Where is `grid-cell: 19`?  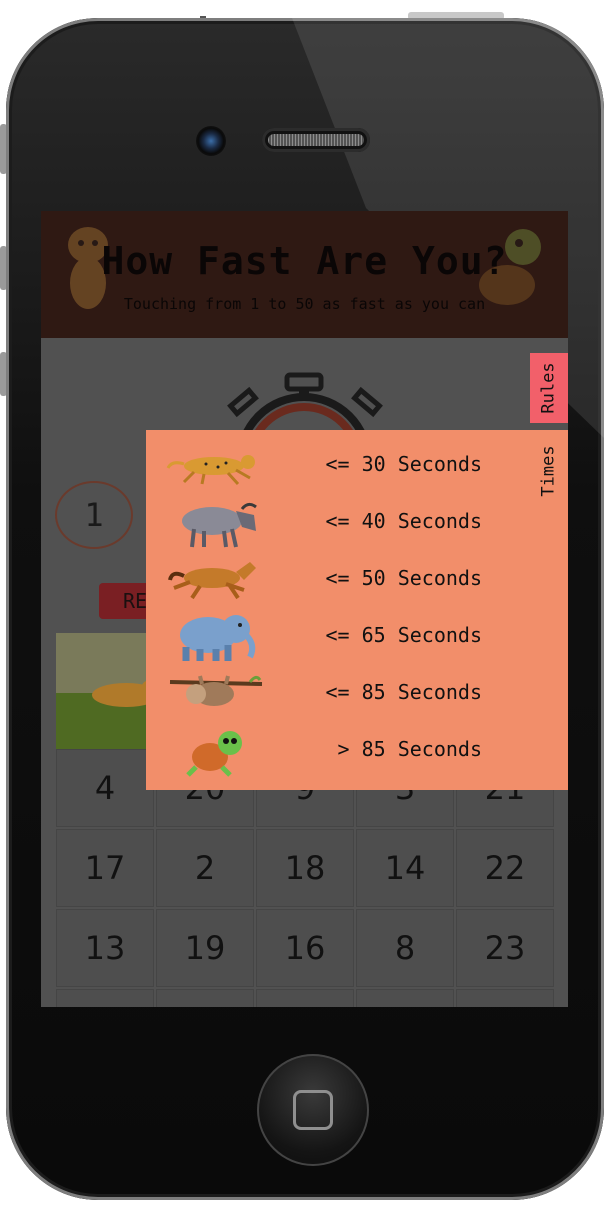 grid-cell: 19 is located at coordinates (205, 948).